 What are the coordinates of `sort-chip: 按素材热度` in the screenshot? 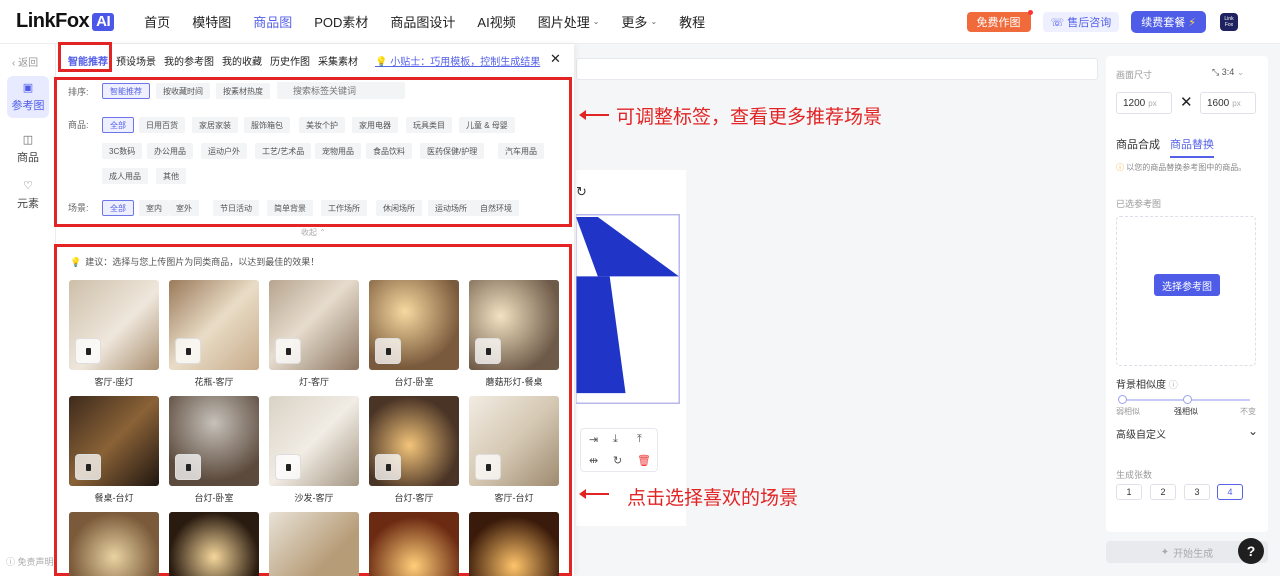 It's located at (243, 91).